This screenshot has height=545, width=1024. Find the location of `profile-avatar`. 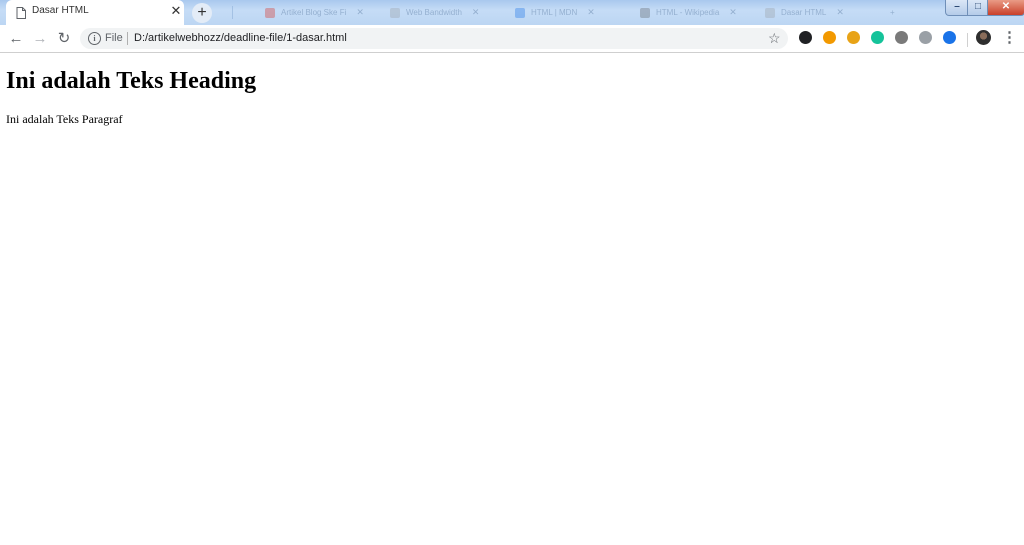

profile-avatar is located at coordinates (983, 37).